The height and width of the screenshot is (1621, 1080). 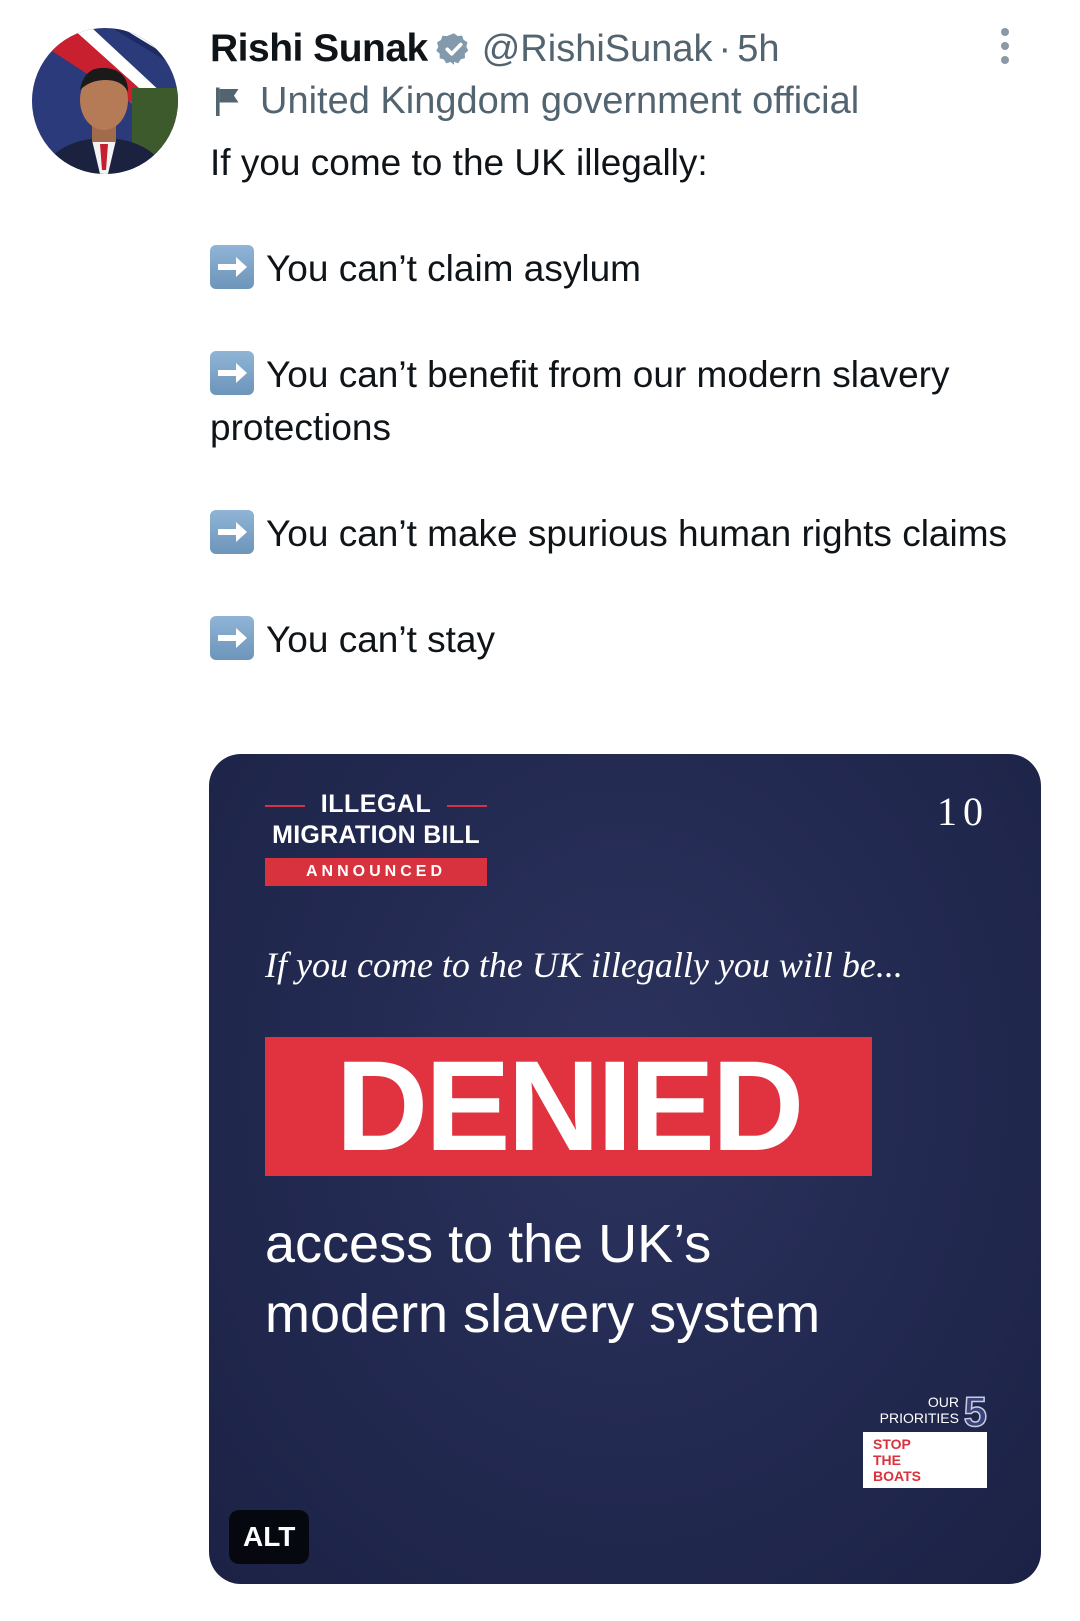 I want to click on stop-the-boats-box: STOP THE BOATS, so click(x=925, y=1460).